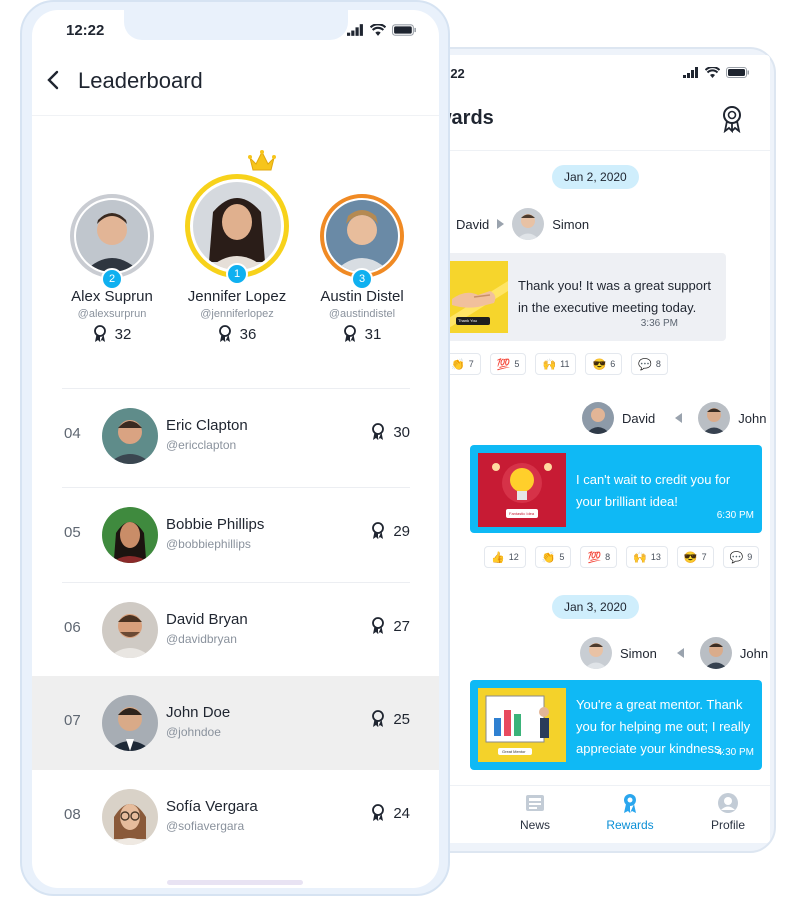  Describe the element at coordinates (404, 30) in the screenshot. I see `battery-icon` at that location.